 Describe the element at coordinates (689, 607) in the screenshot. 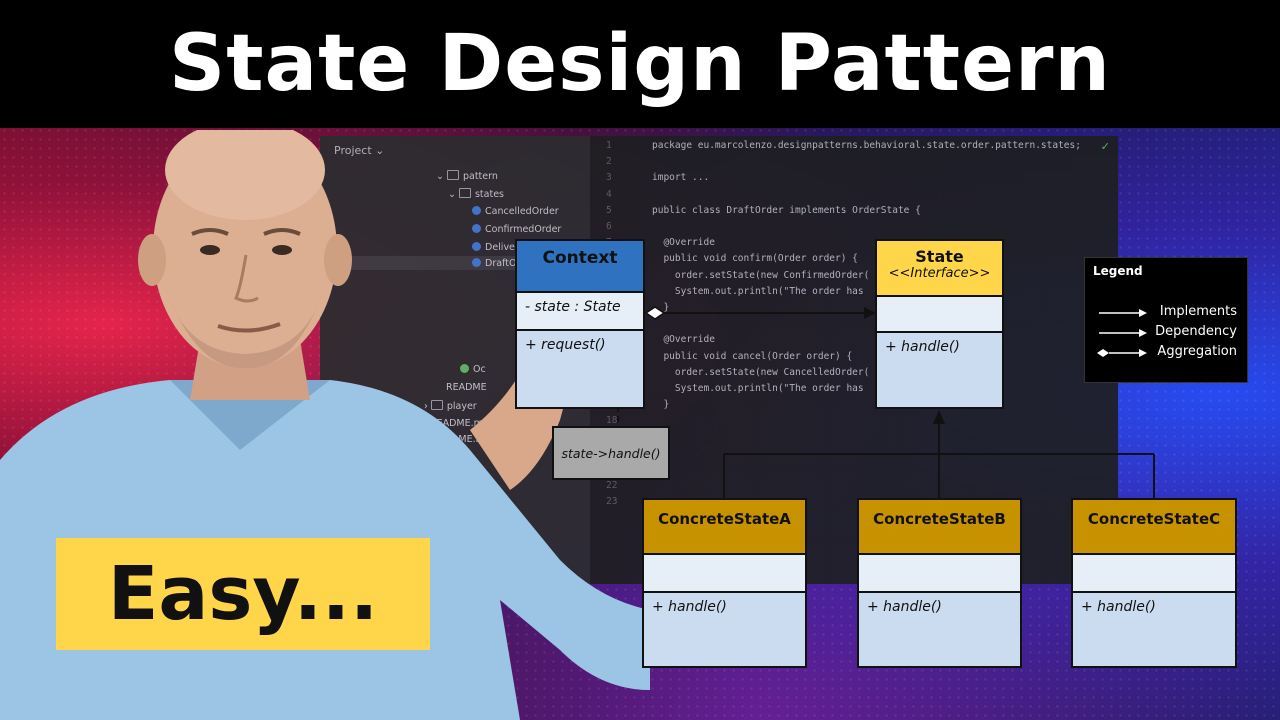

I see `concrete-a-operation: + handle()` at that location.